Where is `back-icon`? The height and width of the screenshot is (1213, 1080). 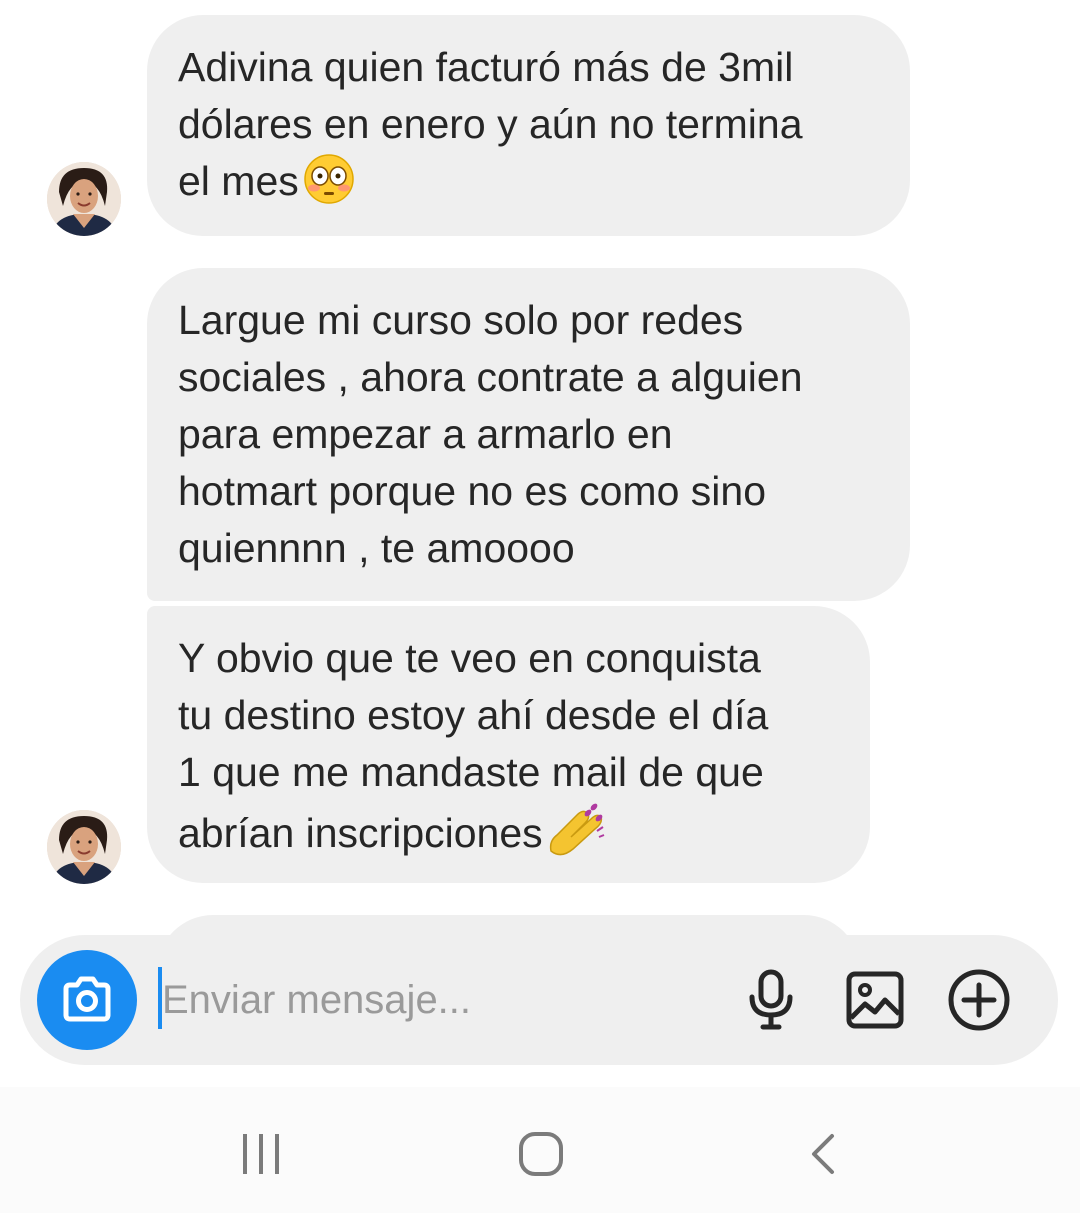
back-icon is located at coordinates (823, 1154).